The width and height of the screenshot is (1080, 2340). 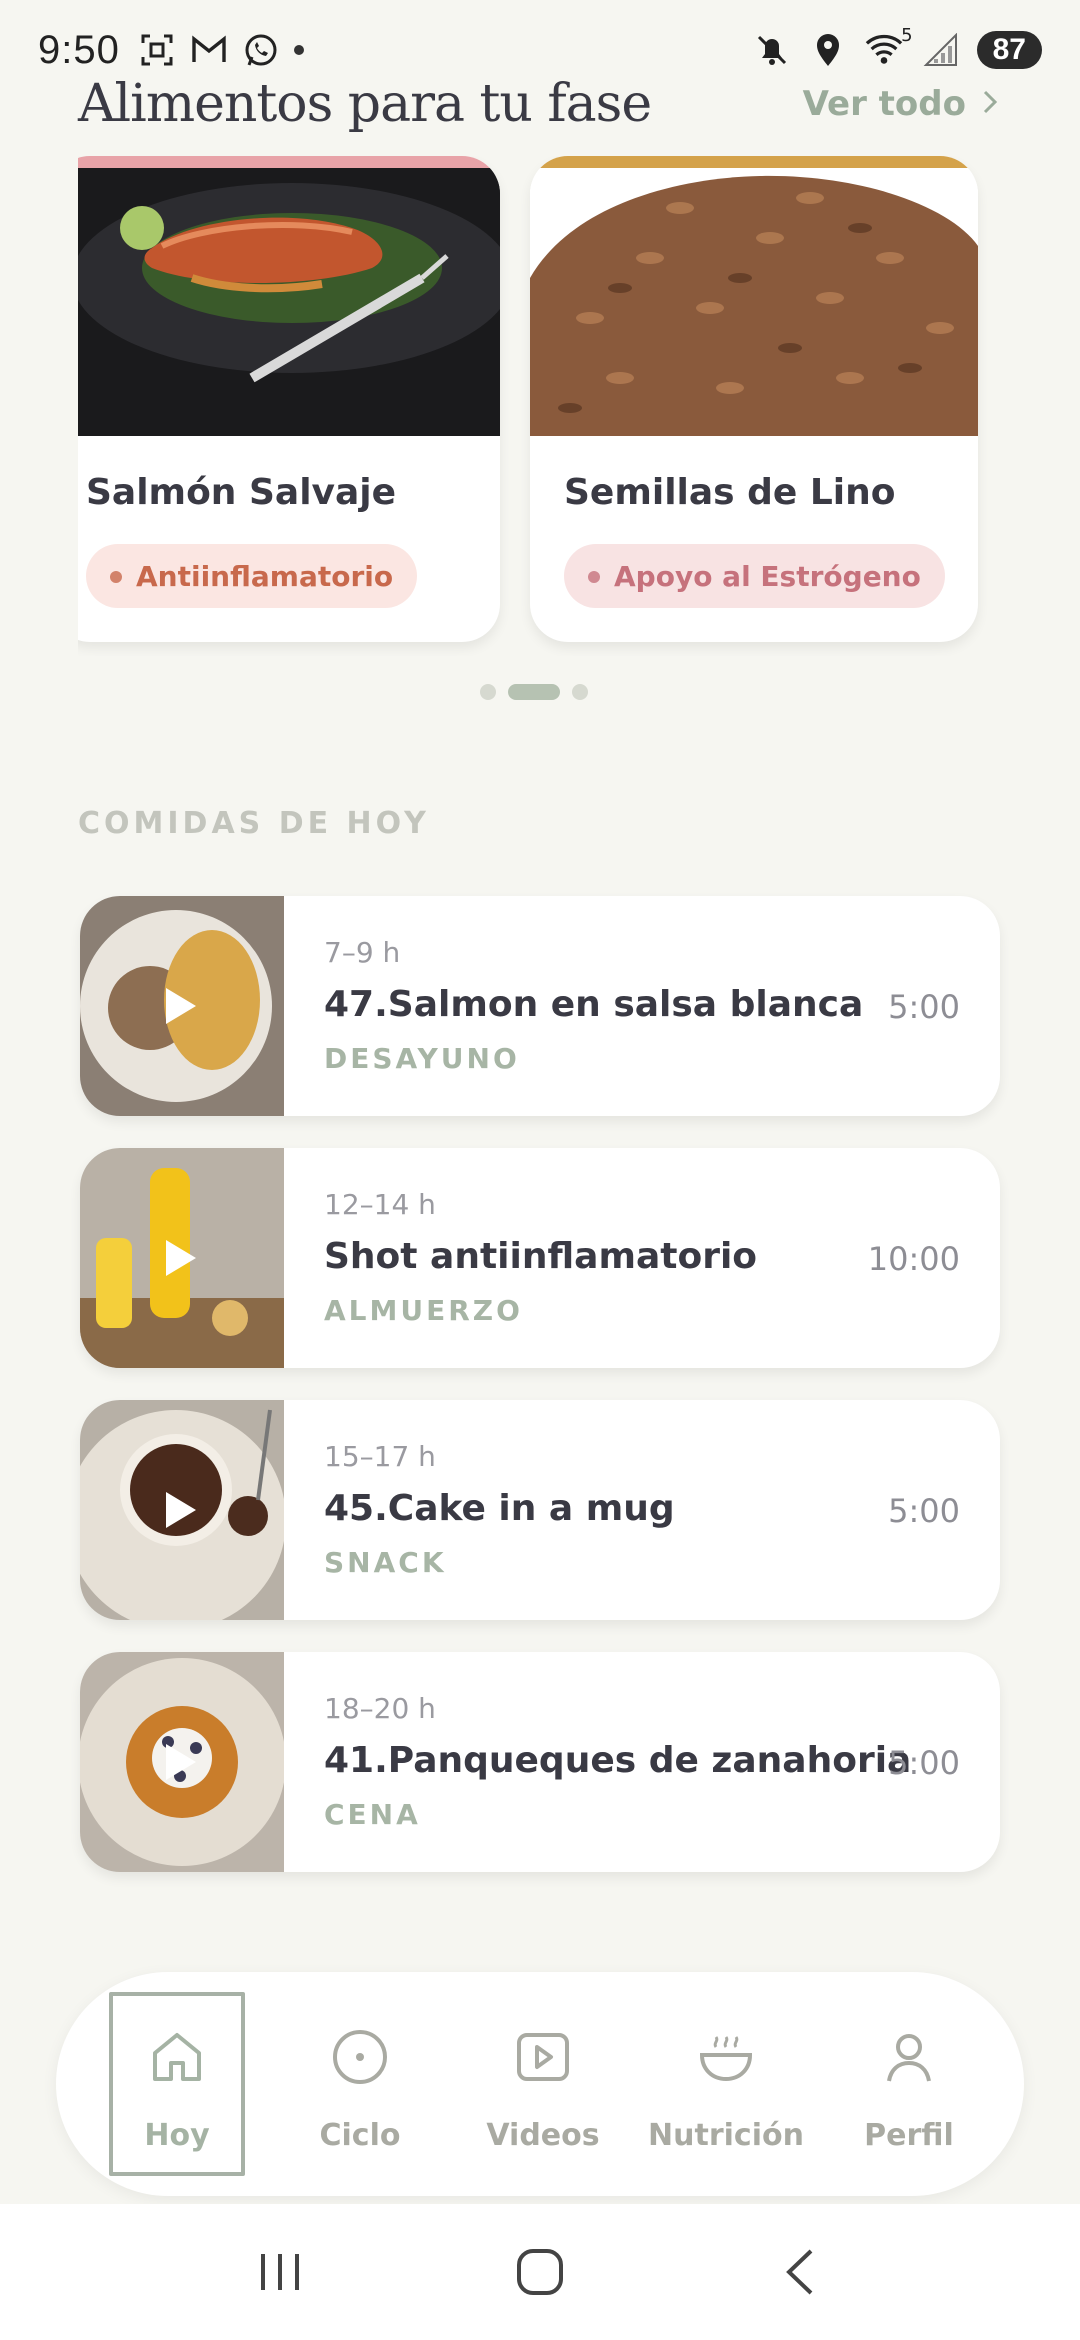 I want to click on bowl-icon, so click(x=726, y=2057).